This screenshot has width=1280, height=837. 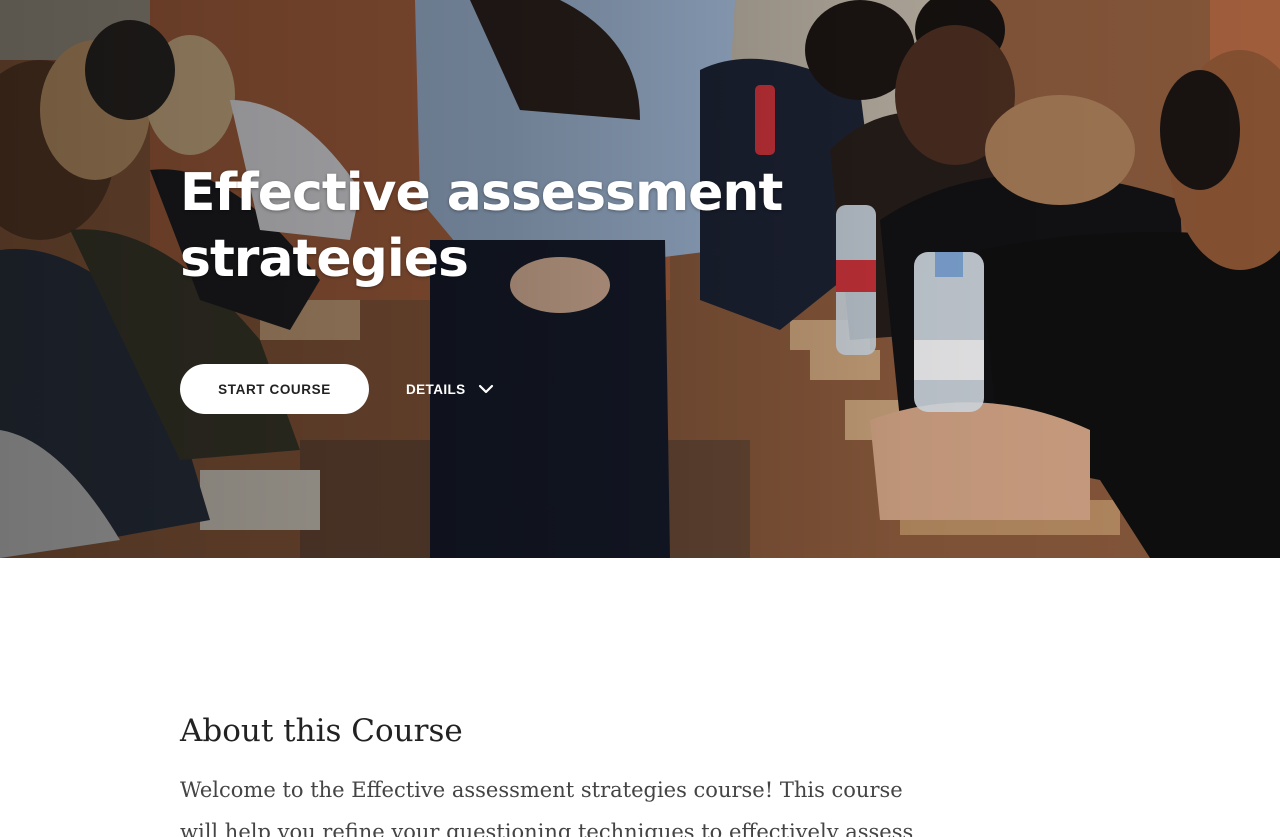 What do you see at coordinates (274, 389) in the screenshot?
I see `start-course-button: START COURSE` at bounding box center [274, 389].